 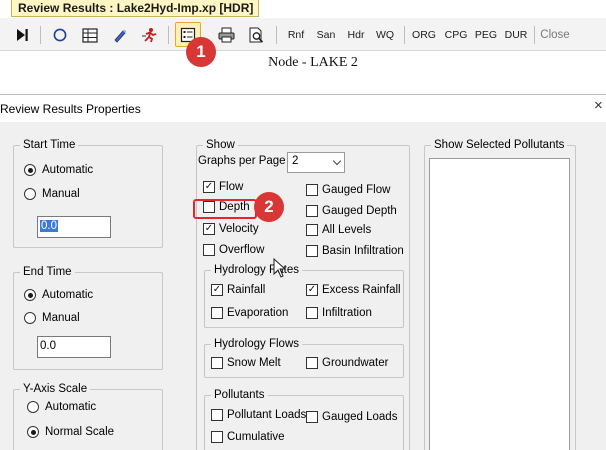 I want to click on groundwater-checkbox: Groundwater, so click(x=347, y=363).